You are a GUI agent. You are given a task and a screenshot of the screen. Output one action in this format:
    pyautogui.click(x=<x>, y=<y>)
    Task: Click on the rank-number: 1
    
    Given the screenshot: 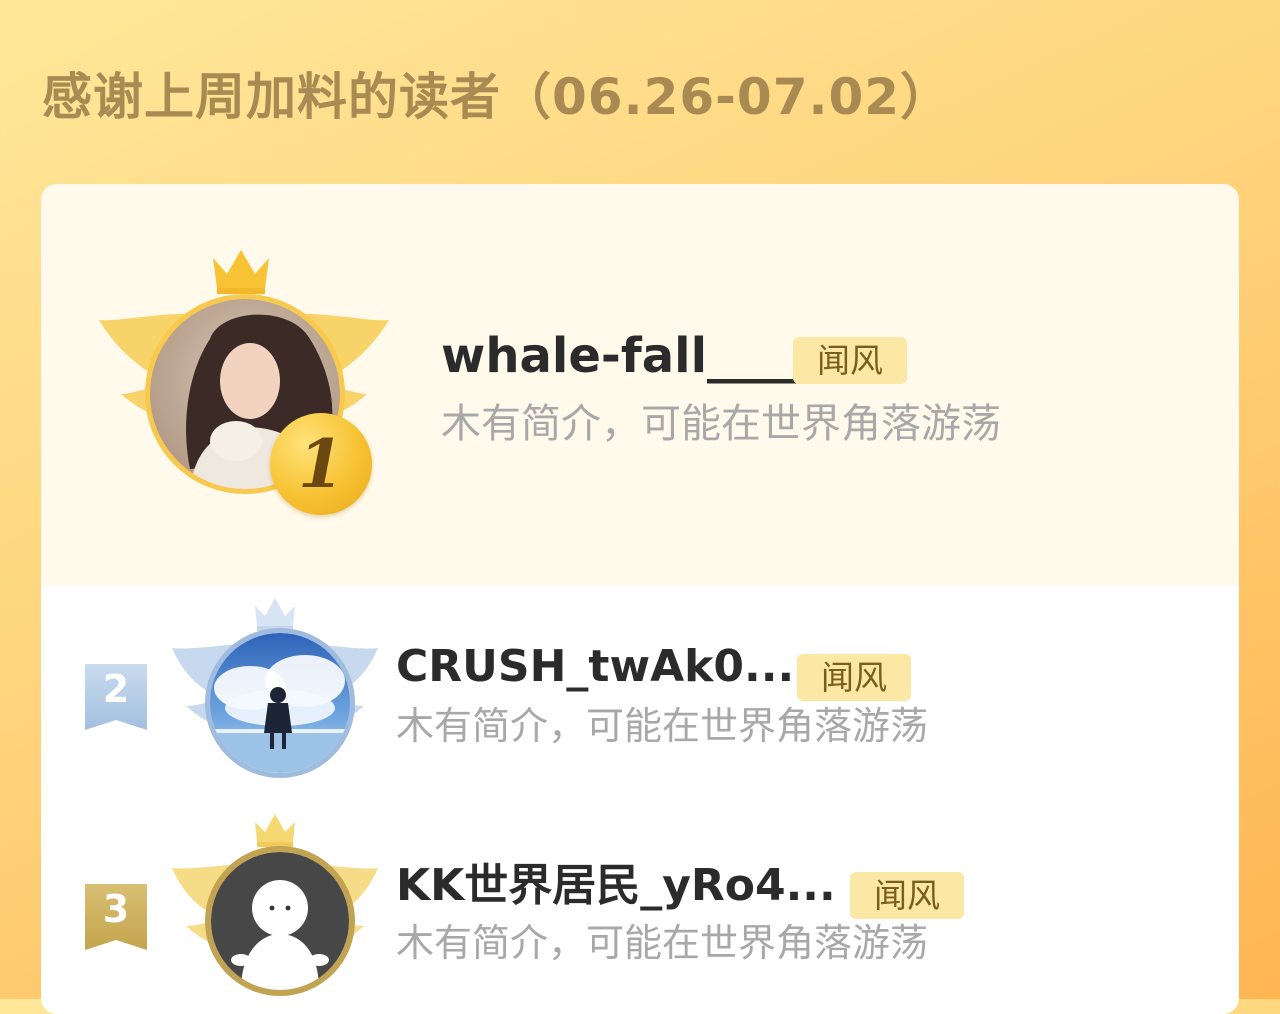 What is the action you would take?
    pyautogui.click(x=321, y=464)
    